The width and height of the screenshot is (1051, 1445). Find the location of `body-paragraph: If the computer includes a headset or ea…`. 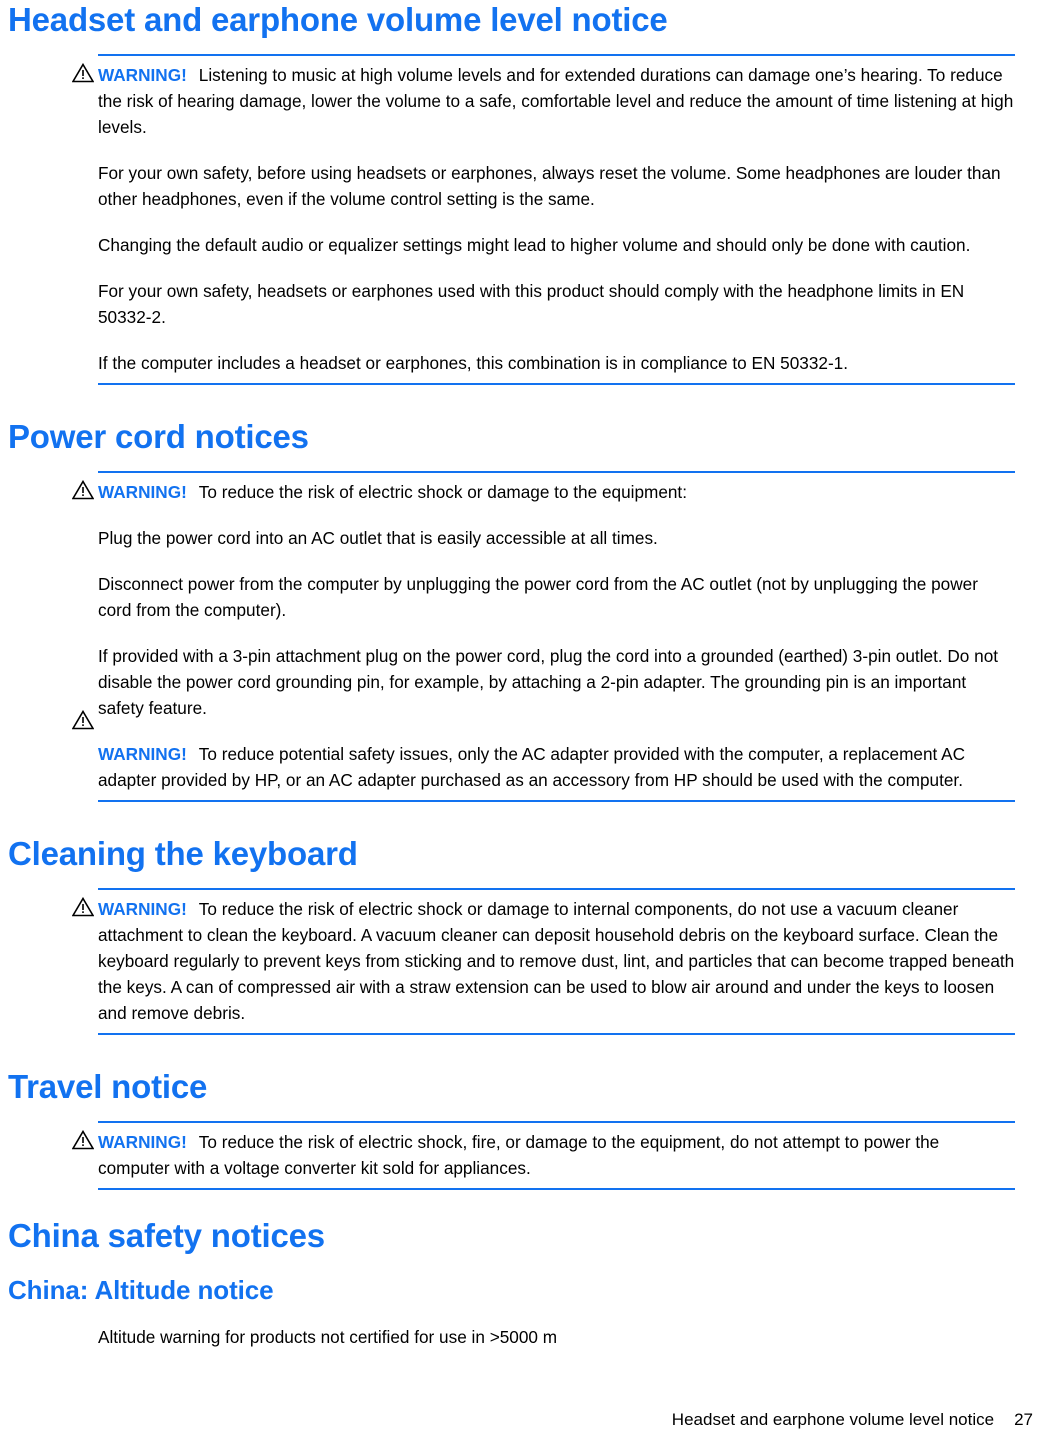

body-paragraph: If the computer includes a headset or ea… is located at coordinates (473, 363).